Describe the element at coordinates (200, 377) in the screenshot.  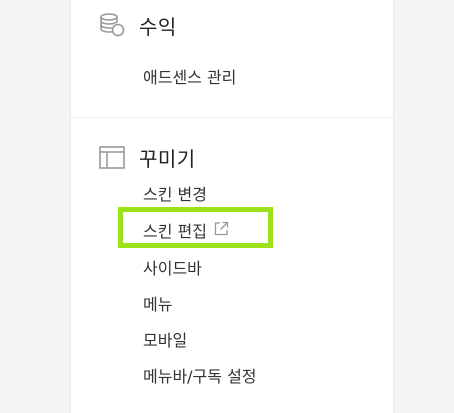
I see `menu-item-menubar-subscribe: 메뉴바/구독 설정` at that location.